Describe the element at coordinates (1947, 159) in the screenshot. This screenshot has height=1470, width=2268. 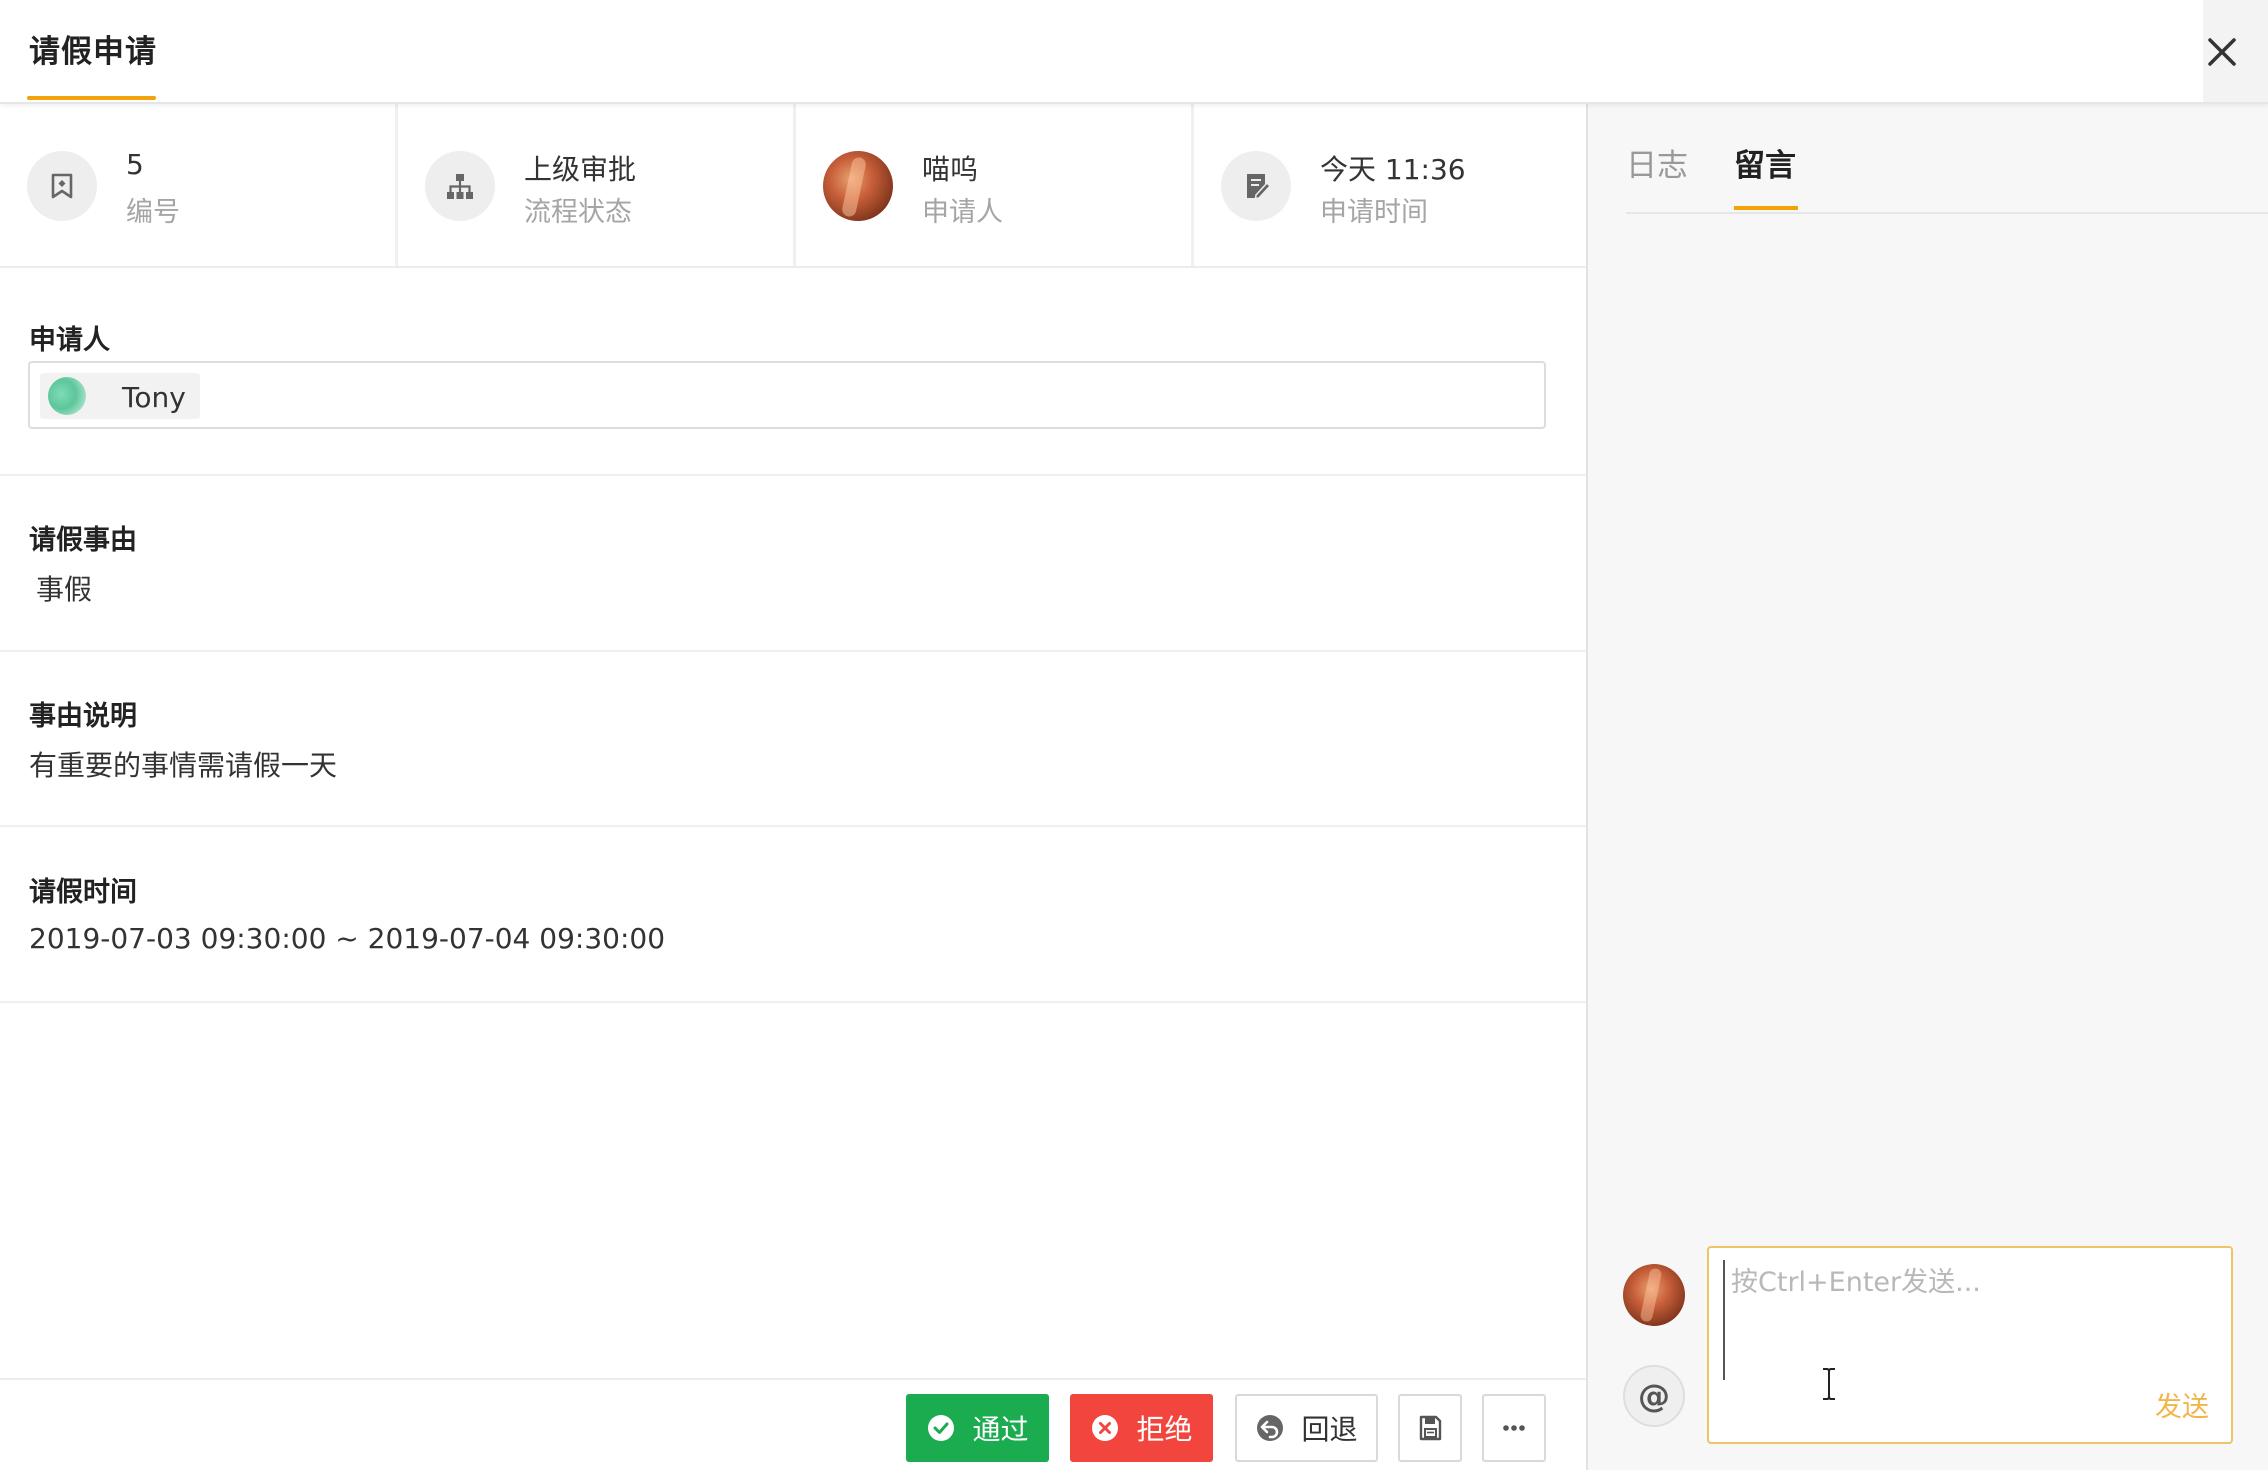
I see `comment-tabs: 日志 留言` at that location.